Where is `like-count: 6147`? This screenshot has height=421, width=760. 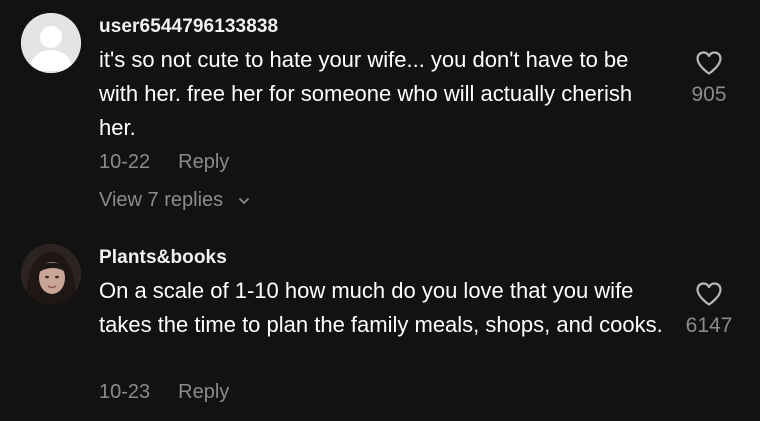 like-count: 6147 is located at coordinates (709, 325).